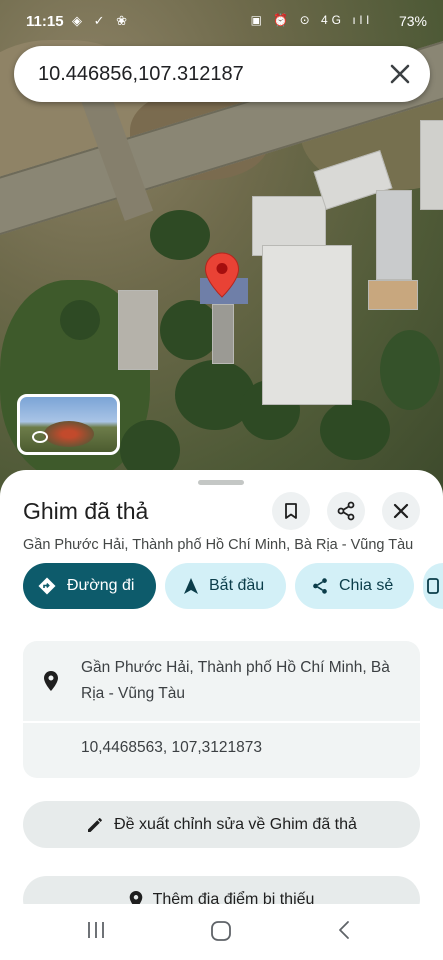 The image size is (443, 960). I want to click on save-button, so click(291, 511).